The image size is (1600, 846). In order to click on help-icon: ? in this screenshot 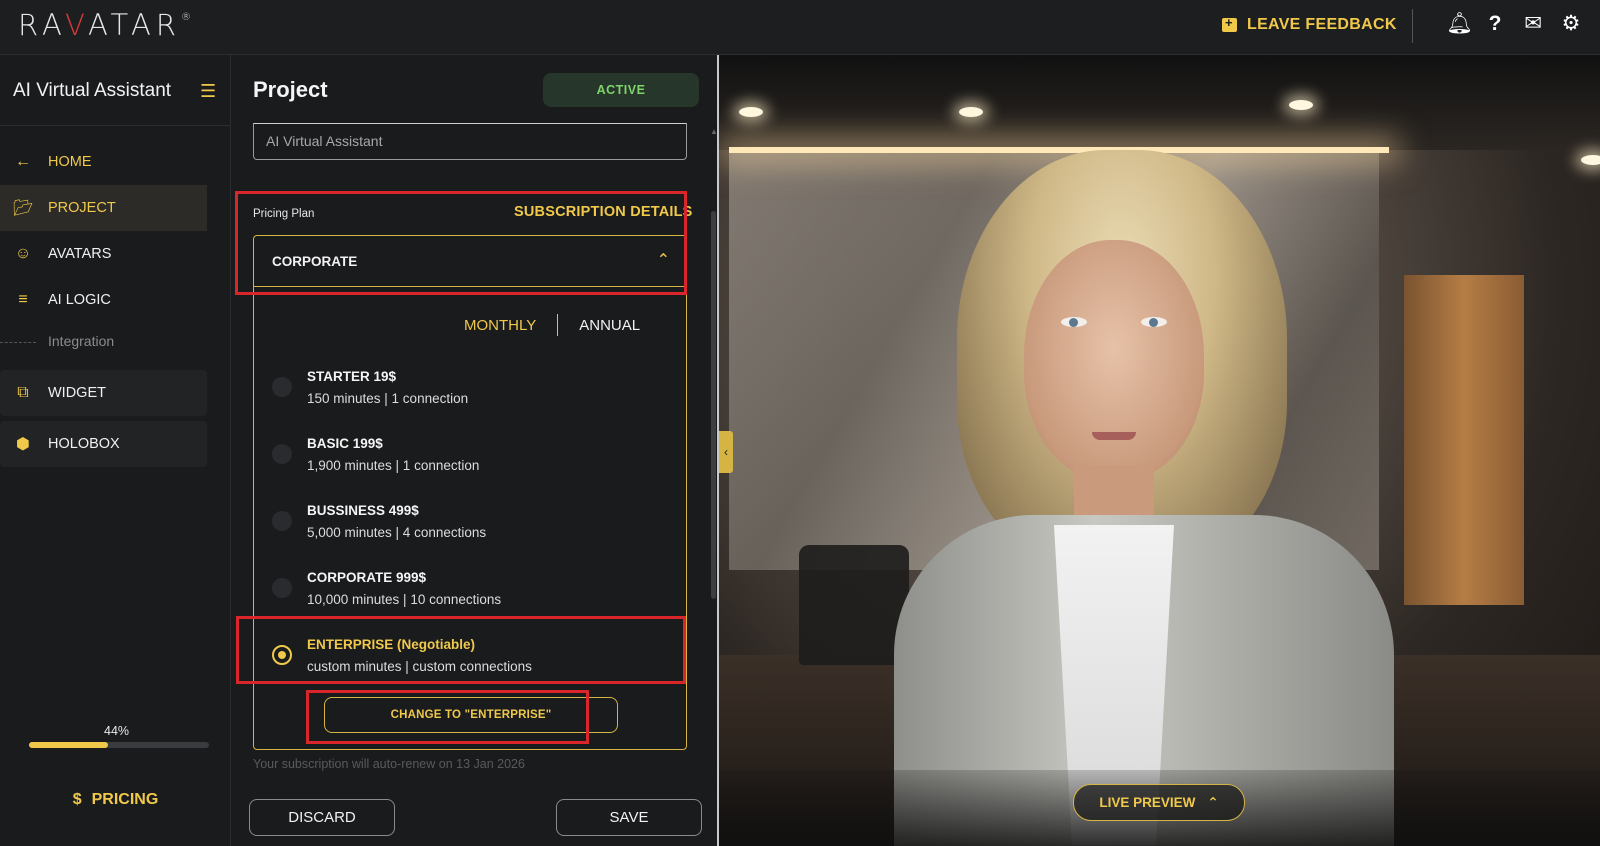, I will do `click(1495, 24)`.